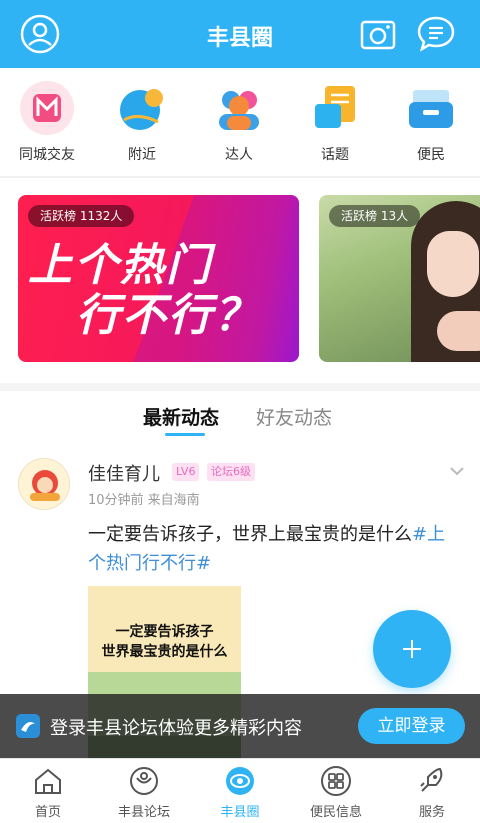 This screenshot has width=480, height=823. I want to click on nav-service: 服务, so click(432, 792).